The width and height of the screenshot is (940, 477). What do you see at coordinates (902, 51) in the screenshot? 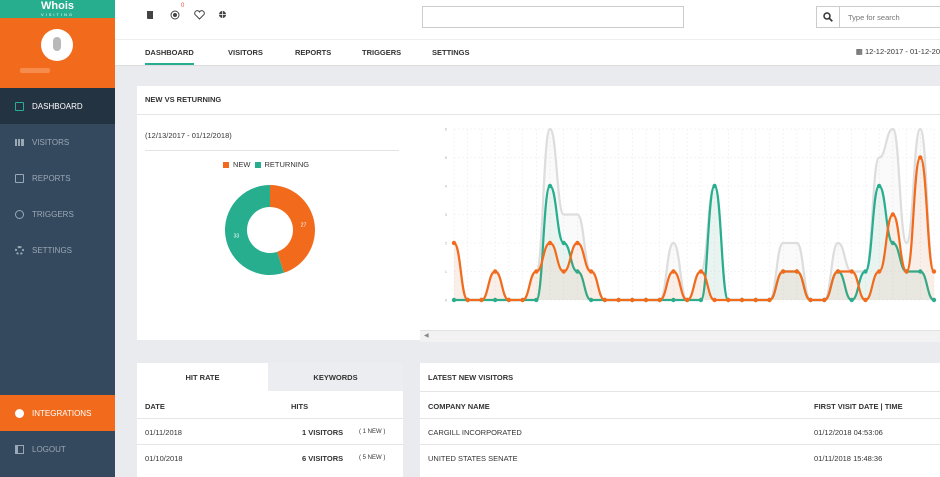
I see `date-range-label: 12-12-2017 - 01-12-20` at bounding box center [902, 51].